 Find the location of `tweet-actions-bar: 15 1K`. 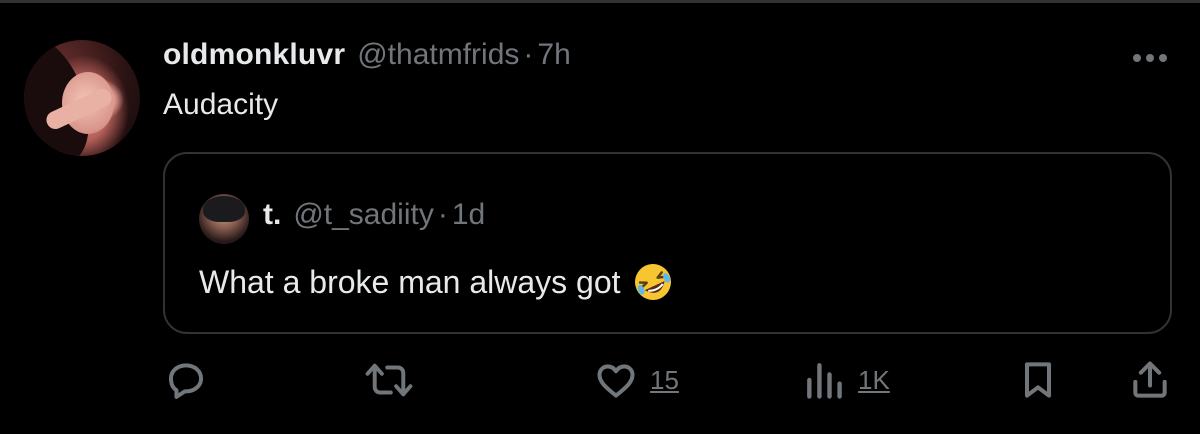

tweet-actions-bar: 15 1K is located at coordinates (600, 380).